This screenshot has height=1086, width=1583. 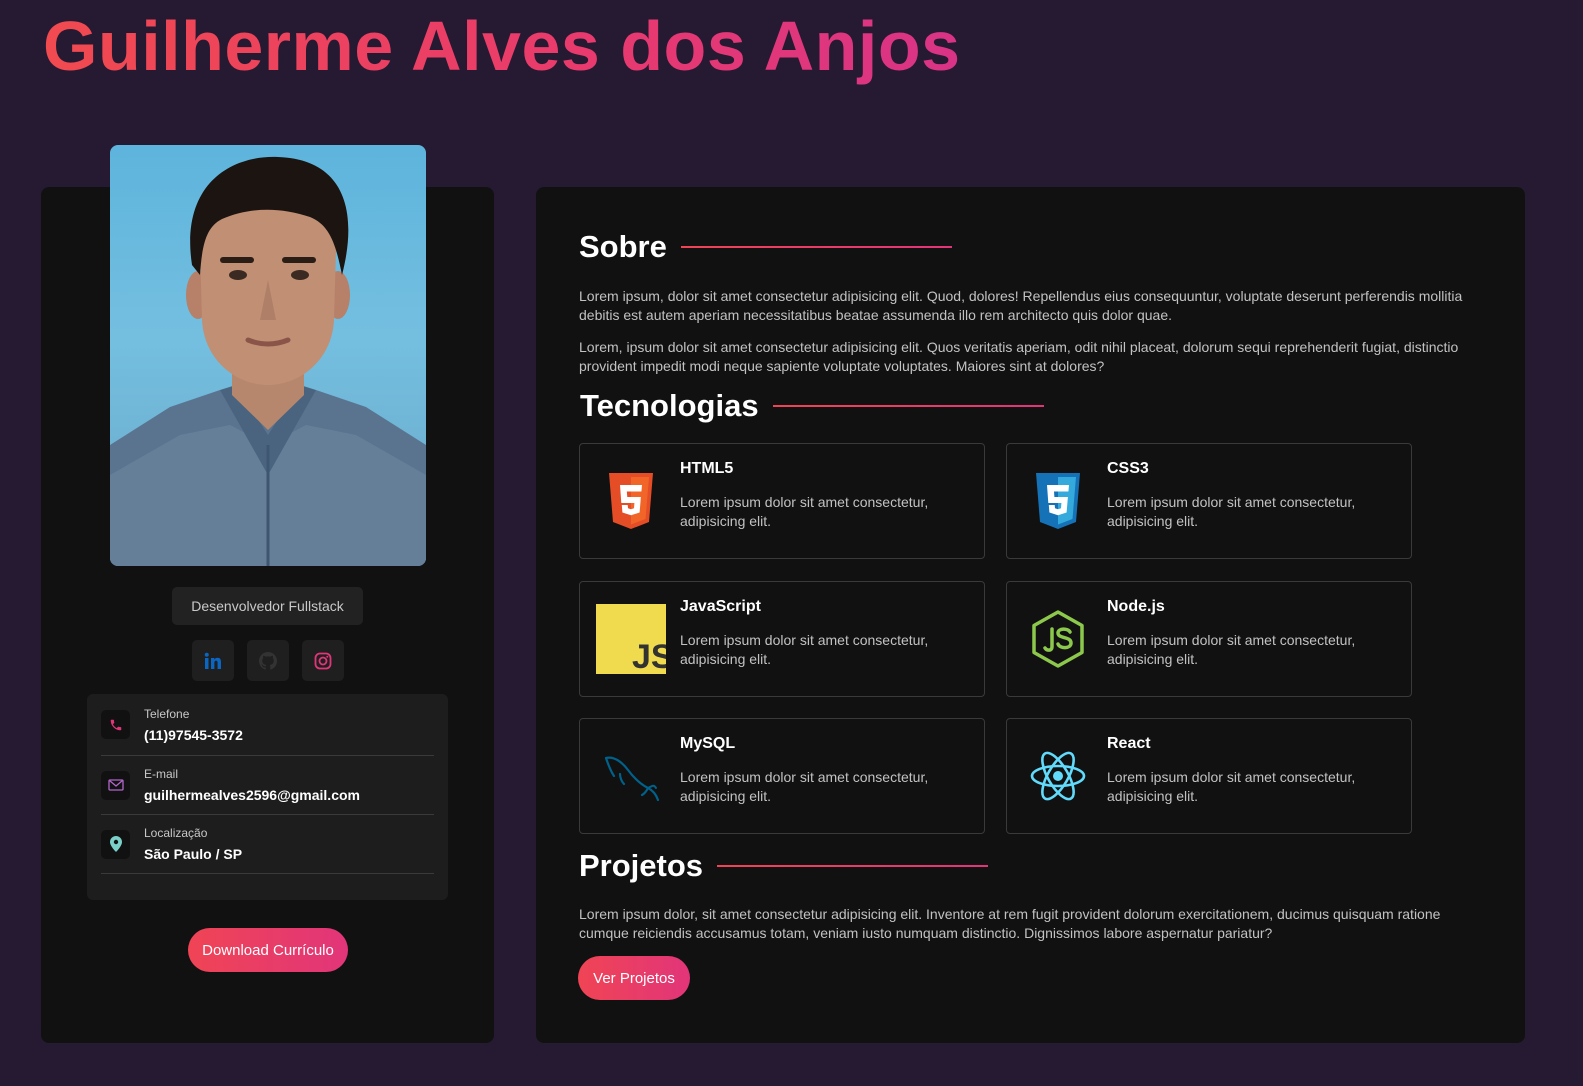 What do you see at coordinates (816, 247) in the screenshot?
I see `about-title-divider` at bounding box center [816, 247].